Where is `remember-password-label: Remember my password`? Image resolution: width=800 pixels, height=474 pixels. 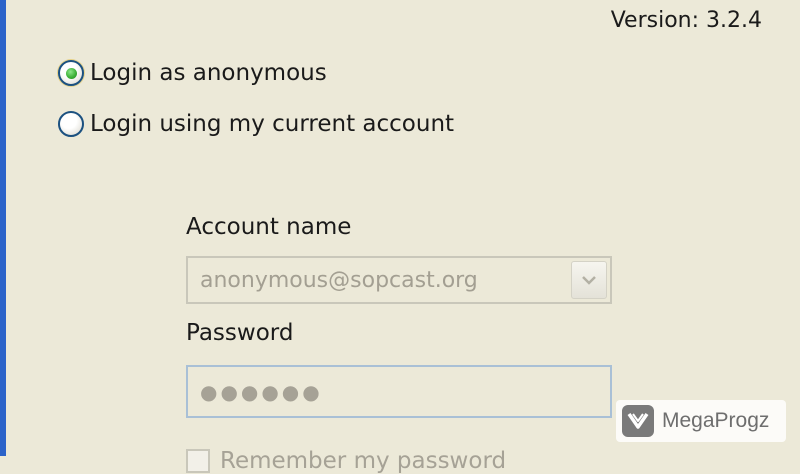 remember-password-label: Remember my password is located at coordinates (363, 461).